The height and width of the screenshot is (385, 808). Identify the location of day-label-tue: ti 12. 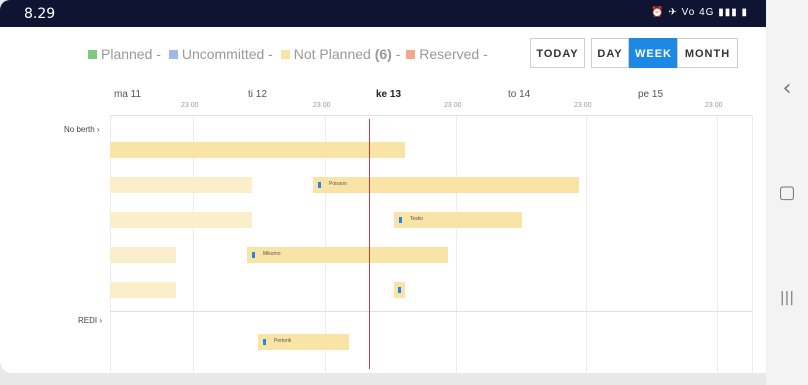
(257, 94).